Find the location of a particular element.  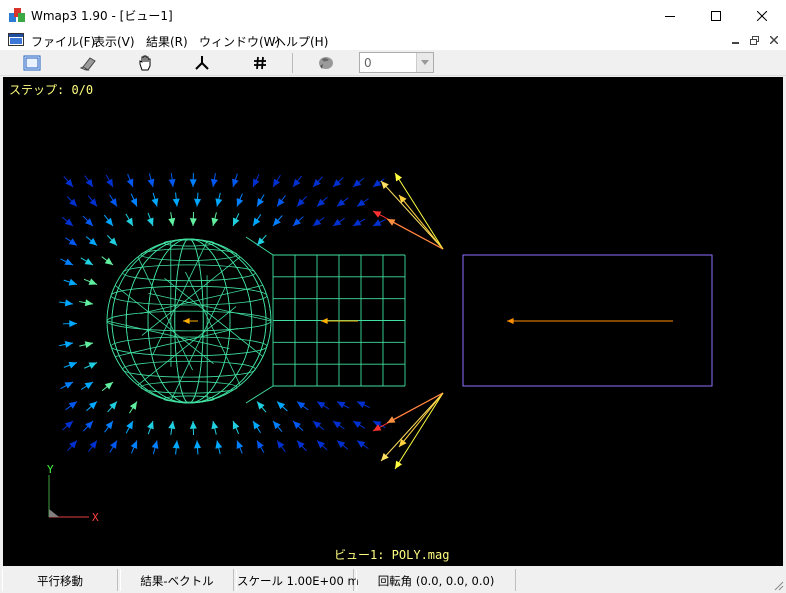

step-select: 0 is located at coordinates (396, 62).